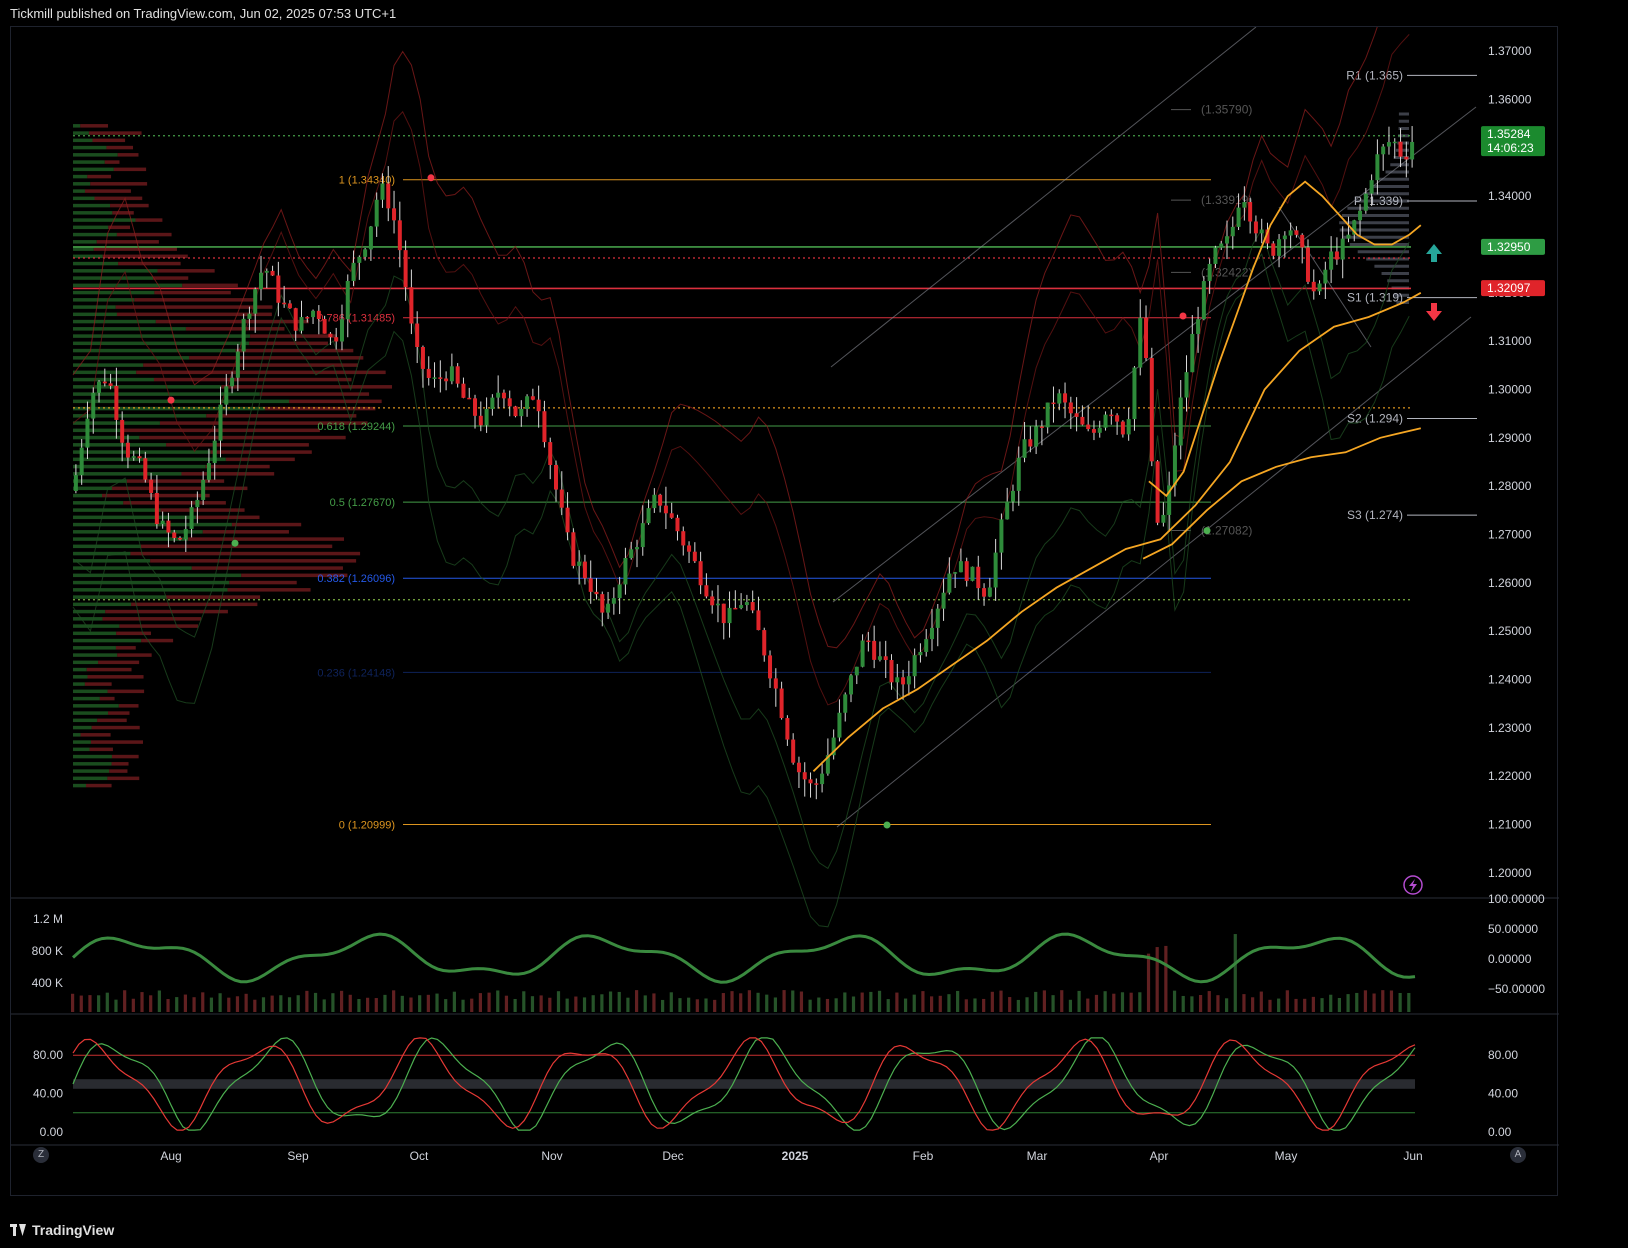  Describe the element at coordinates (1510, 148) in the screenshot. I see `price-label-countdown: 14:06:23` at that location.